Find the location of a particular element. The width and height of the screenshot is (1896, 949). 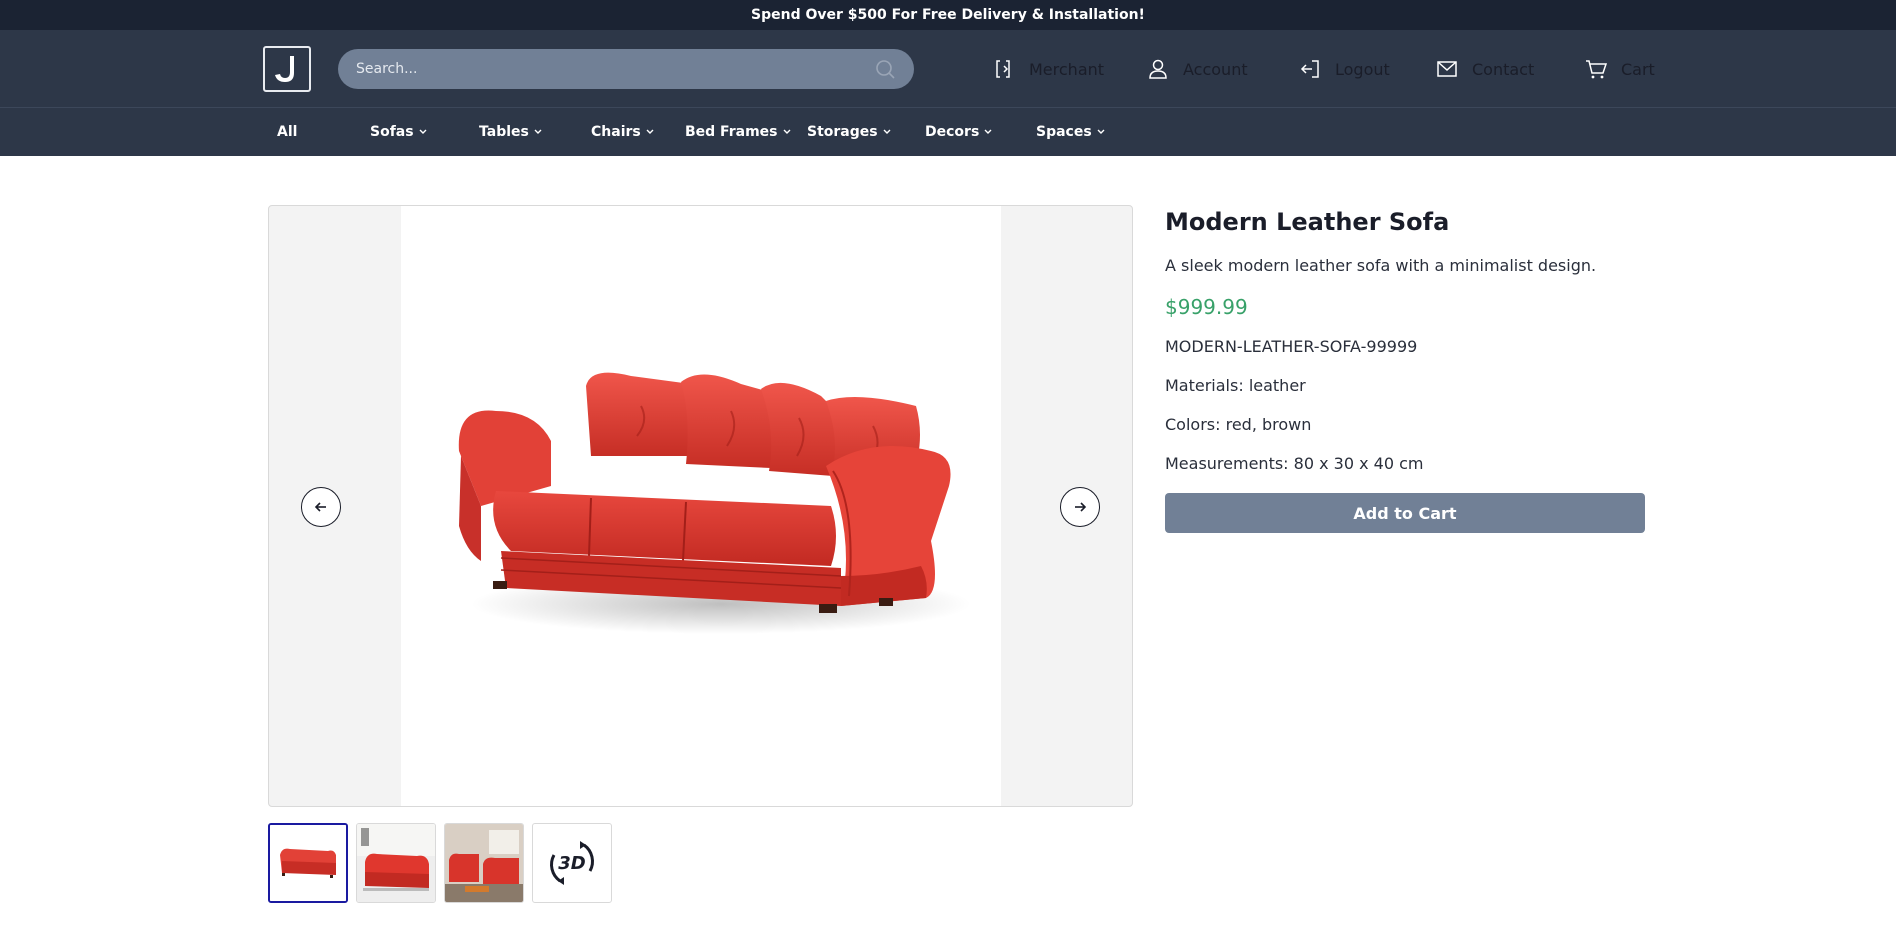

category-all: All is located at coordinates (287, 132).